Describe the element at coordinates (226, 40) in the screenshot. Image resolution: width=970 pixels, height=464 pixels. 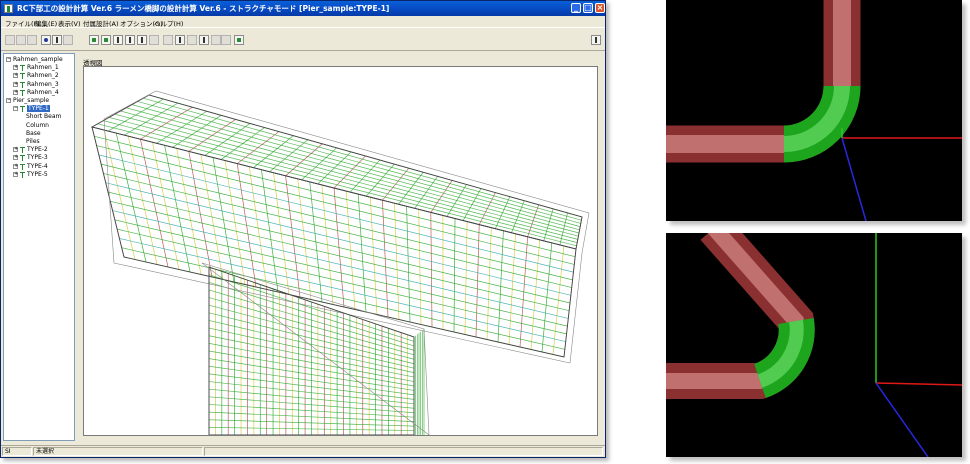
I see `tool-check-button` at that location.